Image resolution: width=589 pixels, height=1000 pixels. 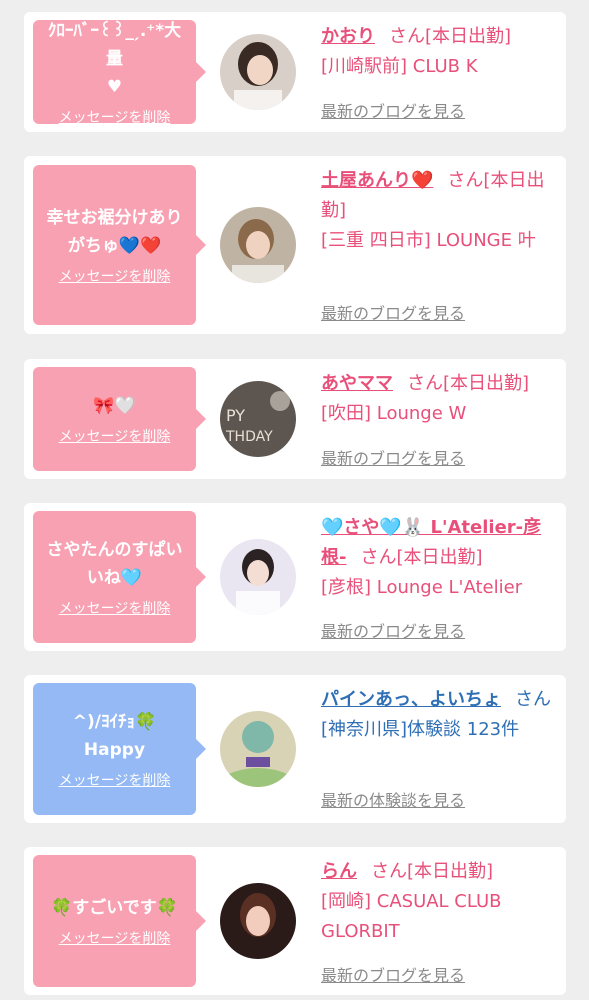 I want to click on cast-name-link: かおり, so click(x=348, y=36).